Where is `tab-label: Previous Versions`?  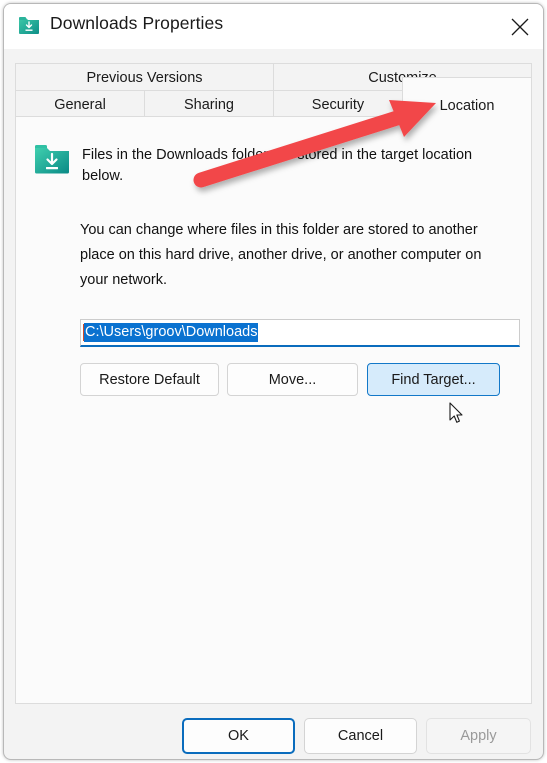 tab-label: Previous Versions is located at coordinates (144, 77).